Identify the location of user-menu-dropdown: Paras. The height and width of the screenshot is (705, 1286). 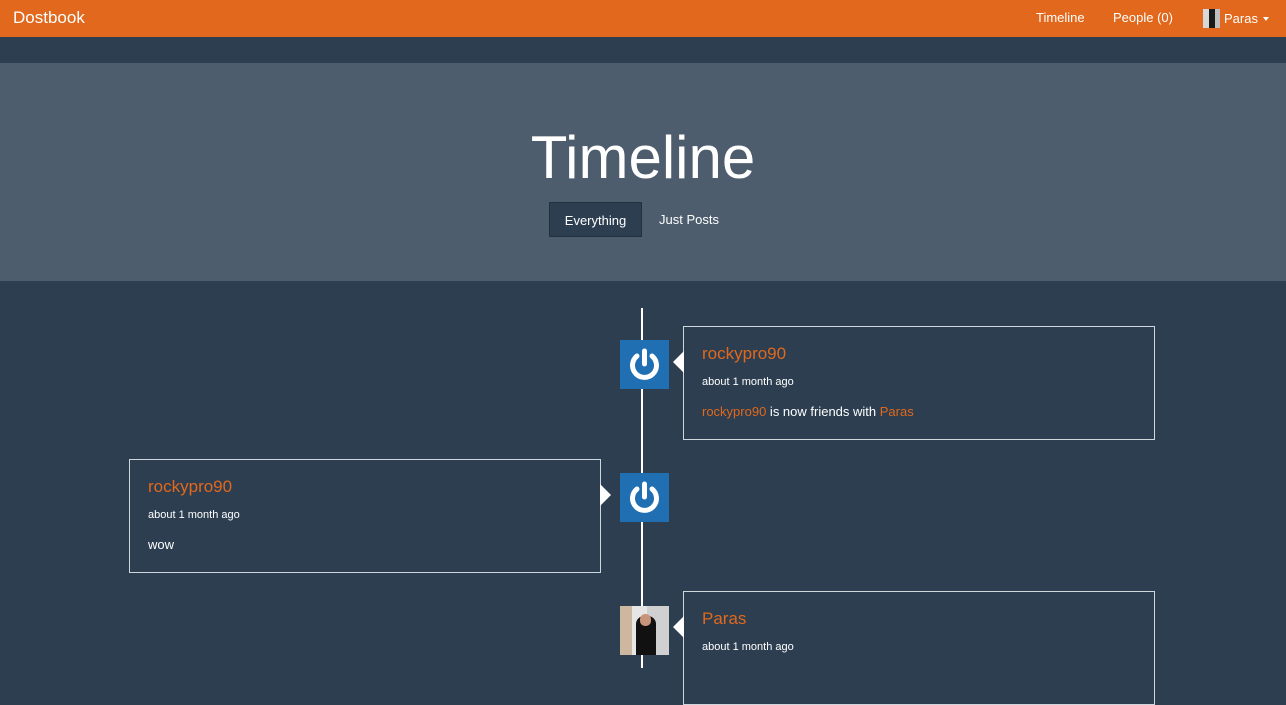
(1236, 18).